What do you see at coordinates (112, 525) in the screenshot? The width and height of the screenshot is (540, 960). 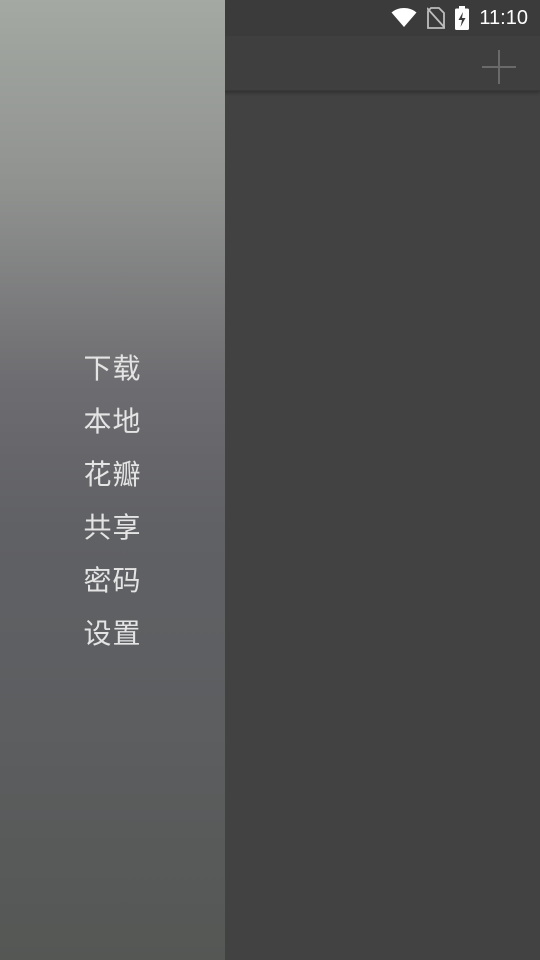 I see `menu-item-share: 共享` at bounding box center [112, 525].